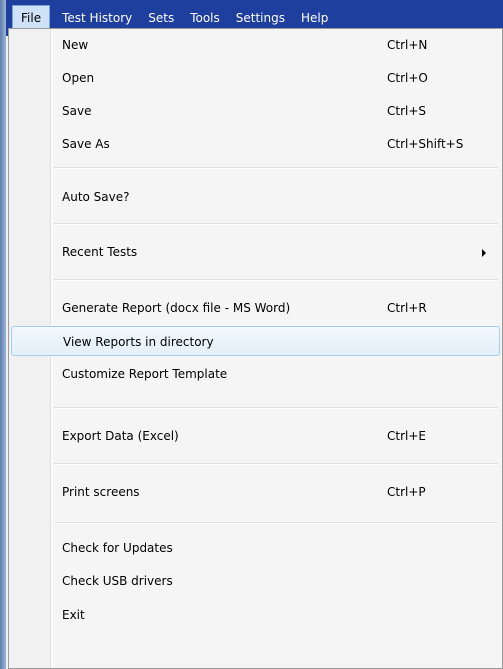 The height and width of the screenshot is (669, 503). What do you see at coordinates (425, 144) in the screenshot?
I see `menu-item-shortcut: Ctrl+Shift+S` at bounding box center [425, 144].